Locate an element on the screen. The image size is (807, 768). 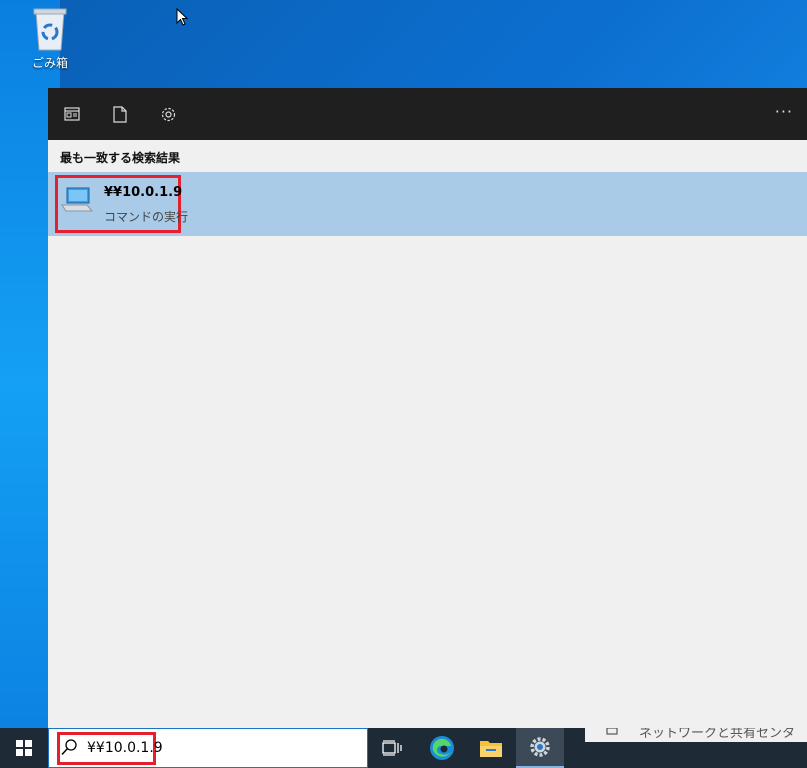
file-explorer-icon is located at coordinates (491, 749).